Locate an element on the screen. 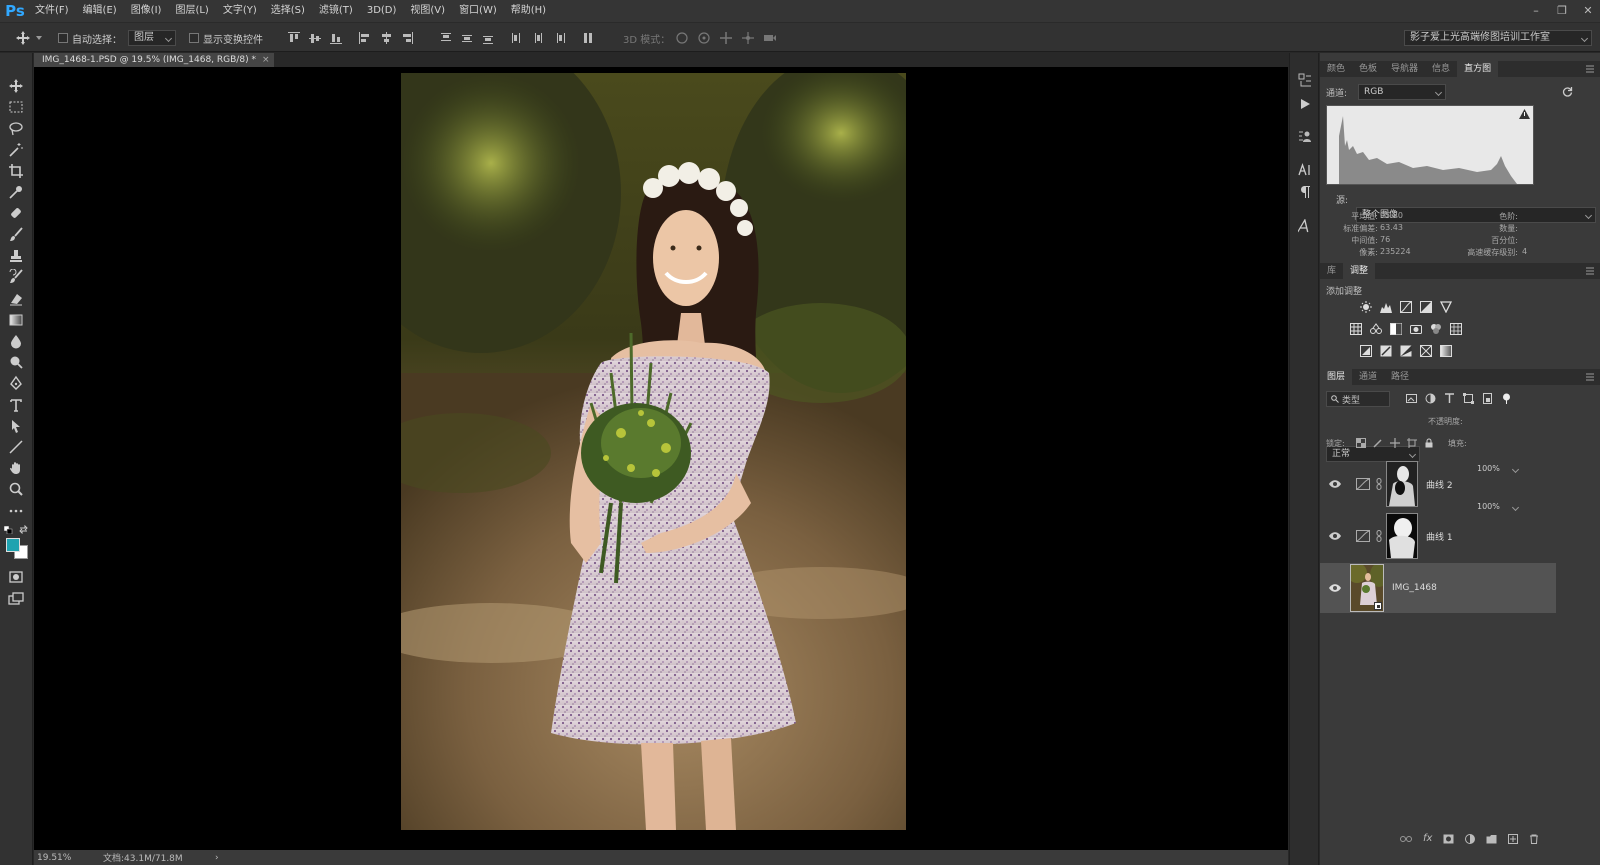  actions-panel-icon is located at coordinates (1305, 104).